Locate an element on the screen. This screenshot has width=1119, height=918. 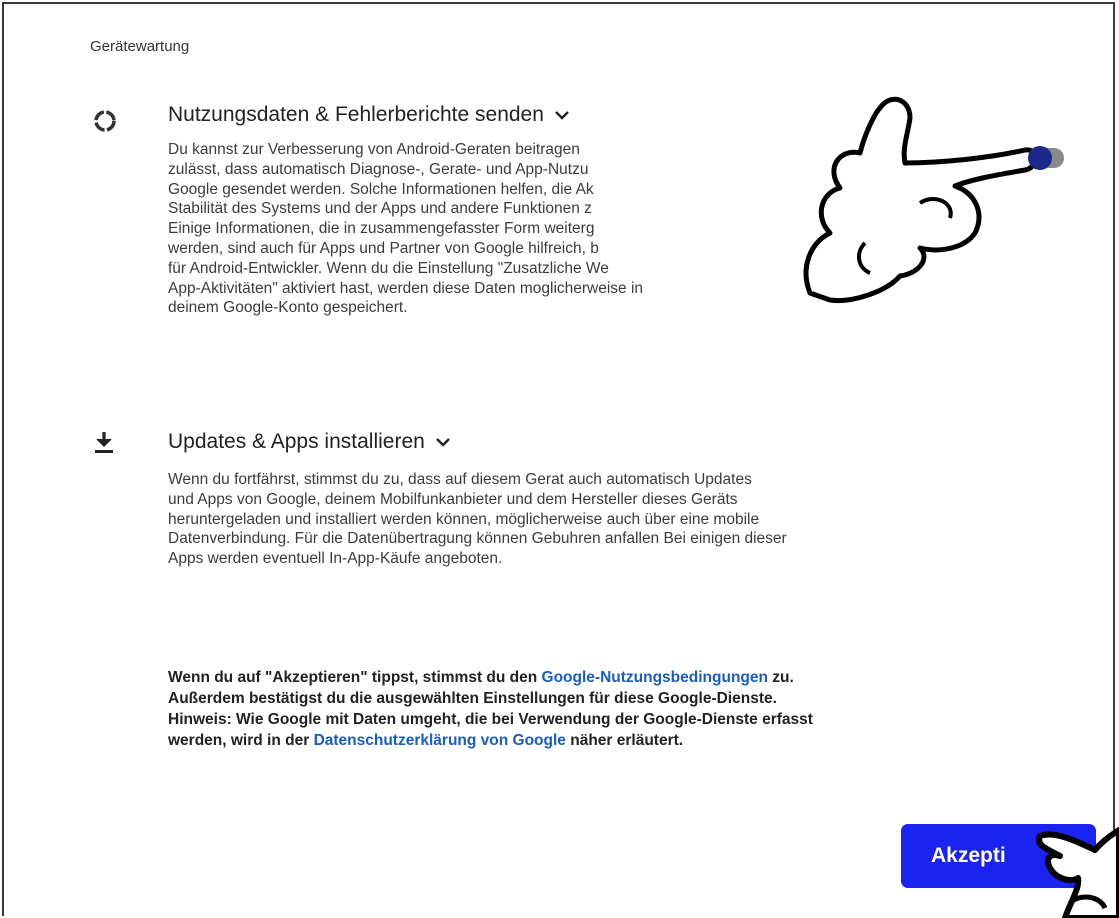
usage-toggle is located at coordinates (1046, 158).